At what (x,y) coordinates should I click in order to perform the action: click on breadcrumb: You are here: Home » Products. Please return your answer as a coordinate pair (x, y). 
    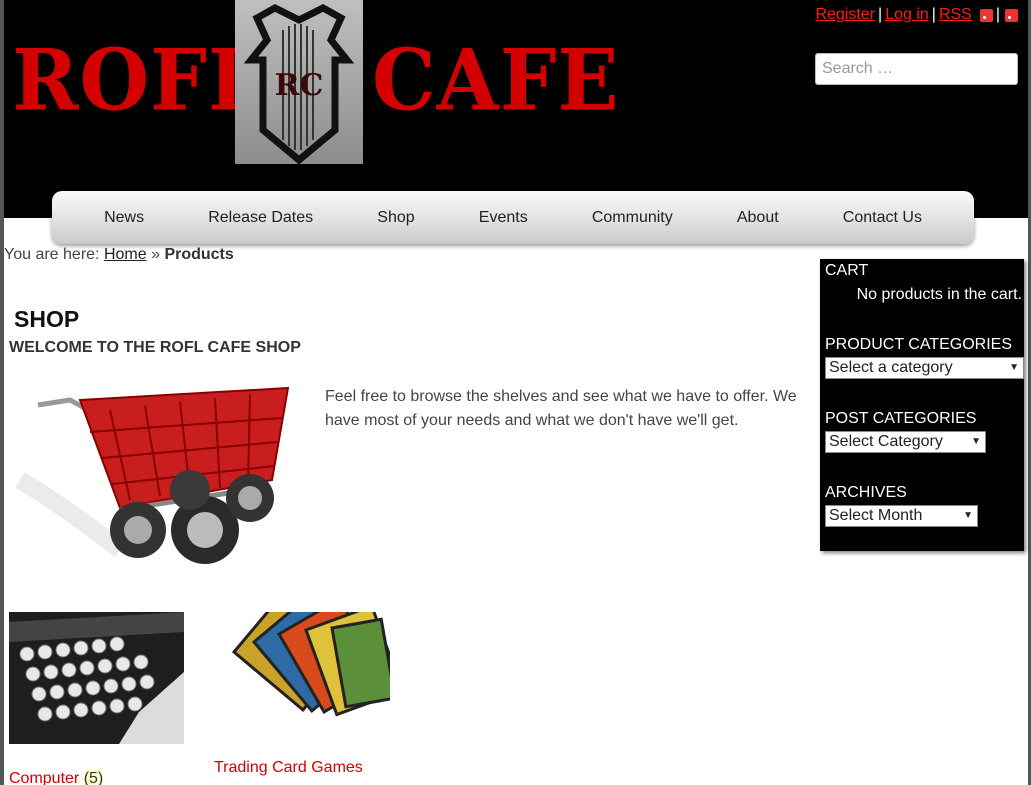
    Looking at the image, I should click on (119, 255).